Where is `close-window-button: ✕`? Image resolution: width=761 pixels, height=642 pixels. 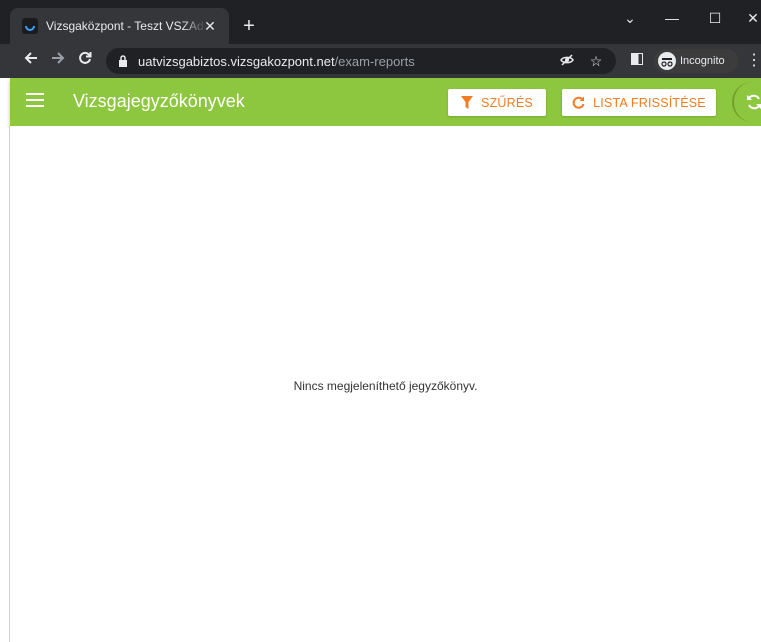
close-window-button: ✕ is located at coordinates (747, 18).